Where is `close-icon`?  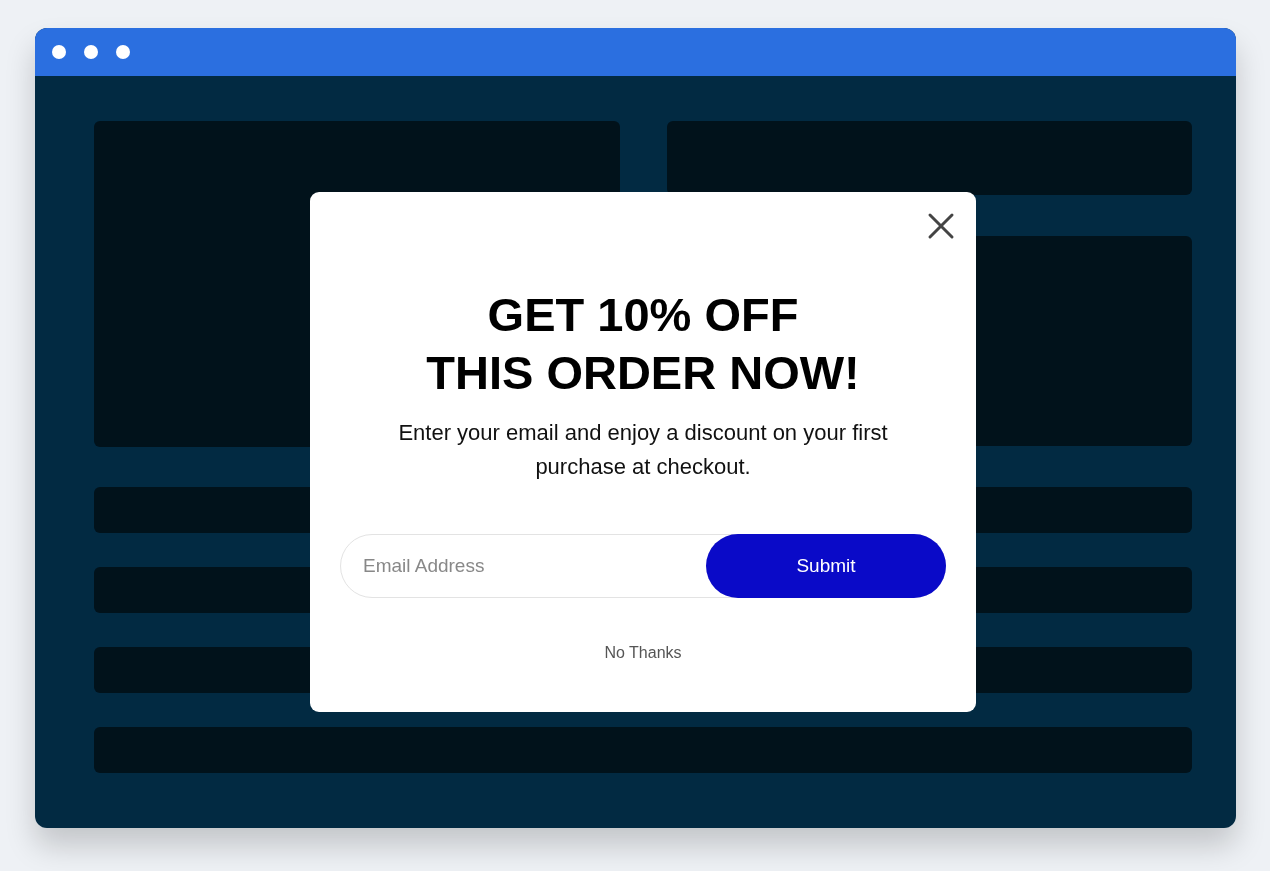 close-icon is located at coordinates (941, 226).